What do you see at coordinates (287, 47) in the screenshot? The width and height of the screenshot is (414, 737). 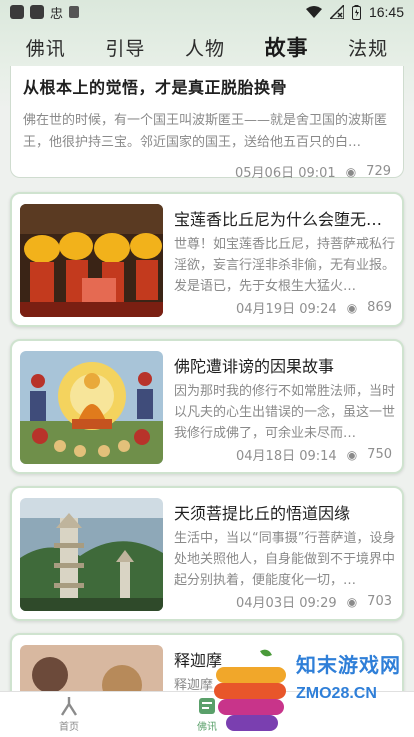 I see `tab-stories: 故事` at bounding box center [287, 47].